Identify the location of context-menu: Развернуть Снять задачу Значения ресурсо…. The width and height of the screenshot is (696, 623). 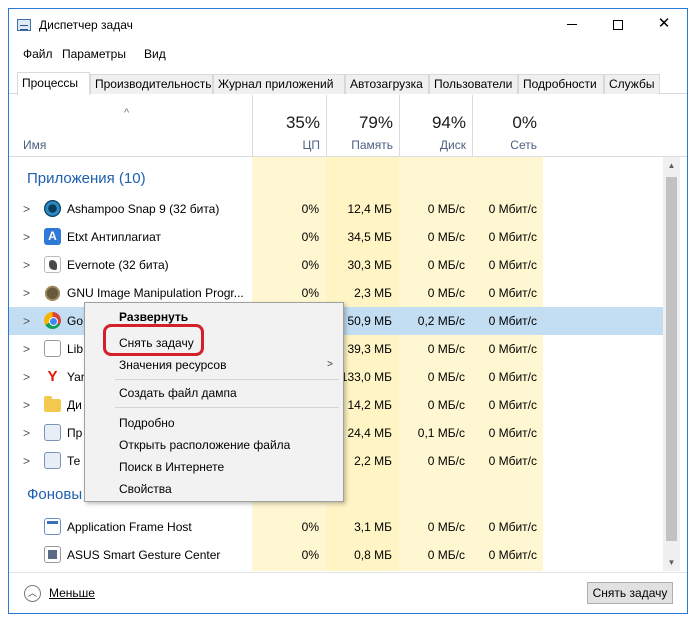
(214, 402).